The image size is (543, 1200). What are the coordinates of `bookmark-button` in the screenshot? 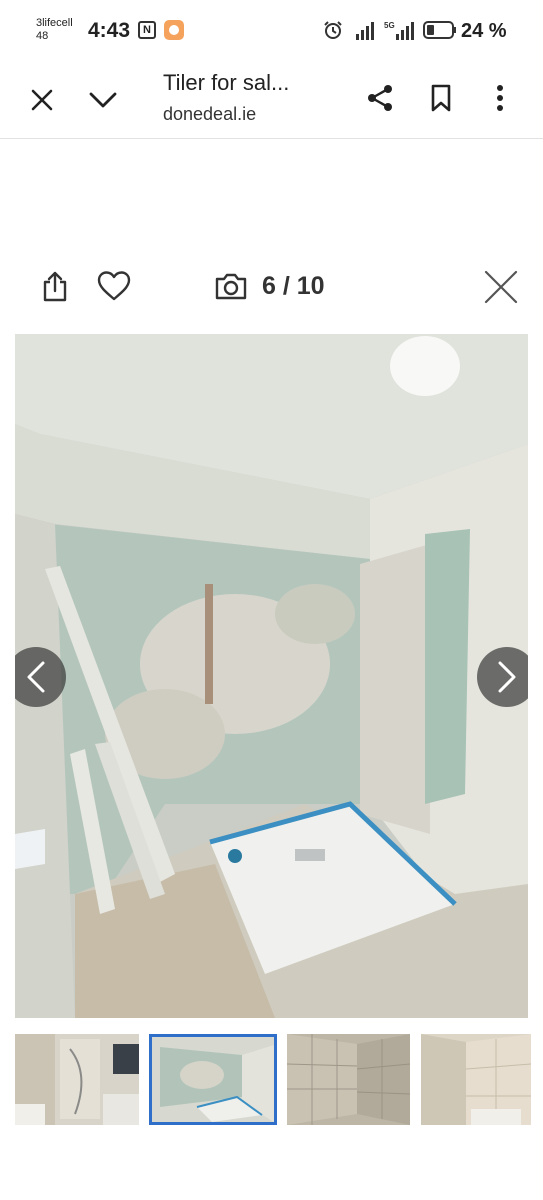 It's located at (441, 98).